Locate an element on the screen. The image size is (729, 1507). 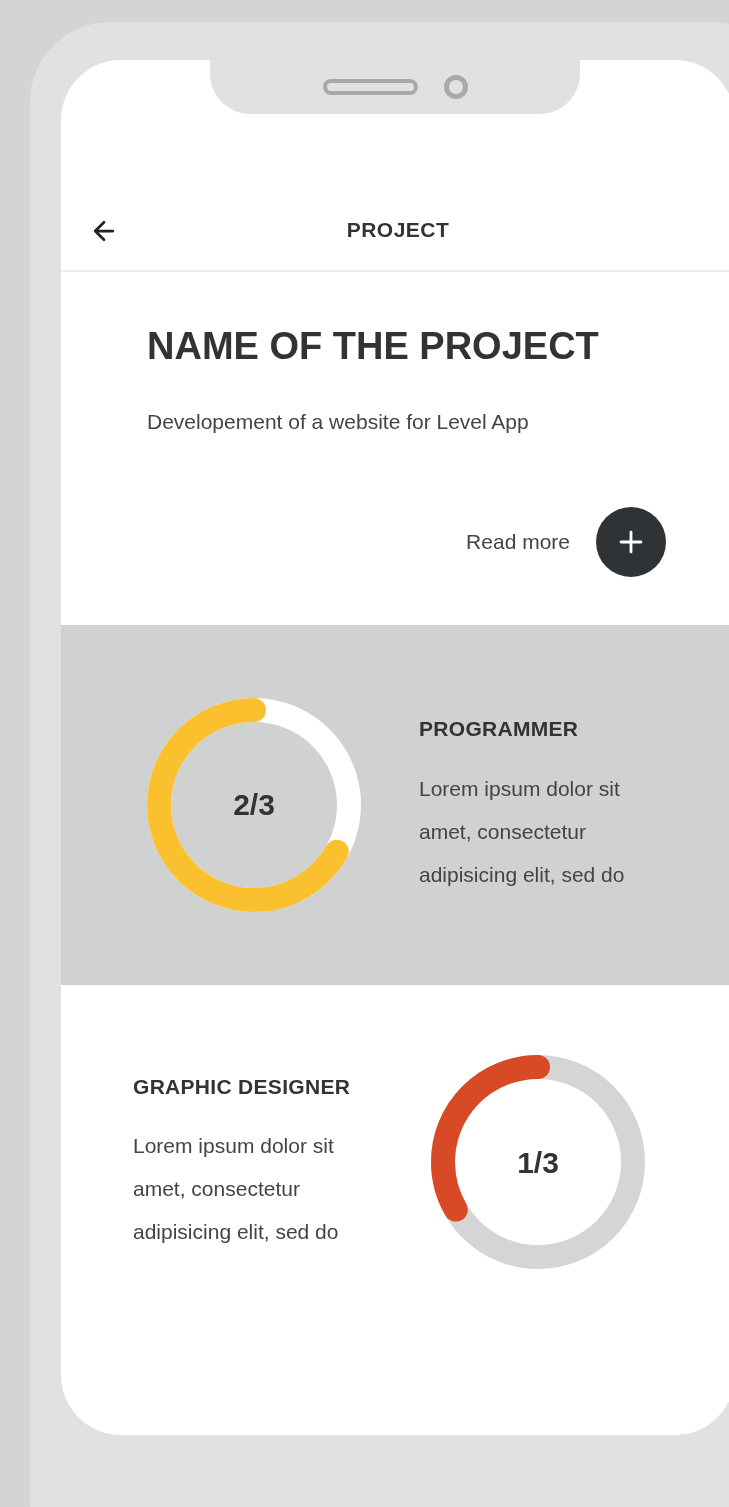
project-description: Developement of a website for Level App is located at coordinates (338, 422).